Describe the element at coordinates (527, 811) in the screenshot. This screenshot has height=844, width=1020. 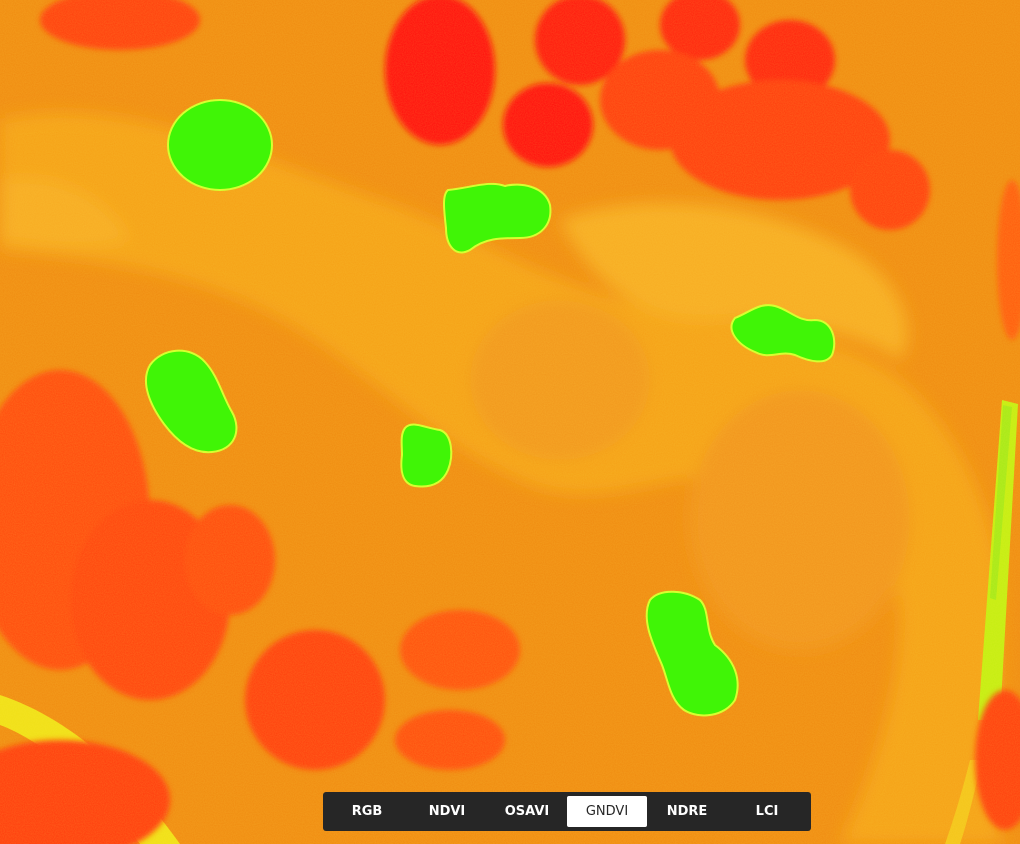
I see `tab-osavi: OSAVI` at that location.